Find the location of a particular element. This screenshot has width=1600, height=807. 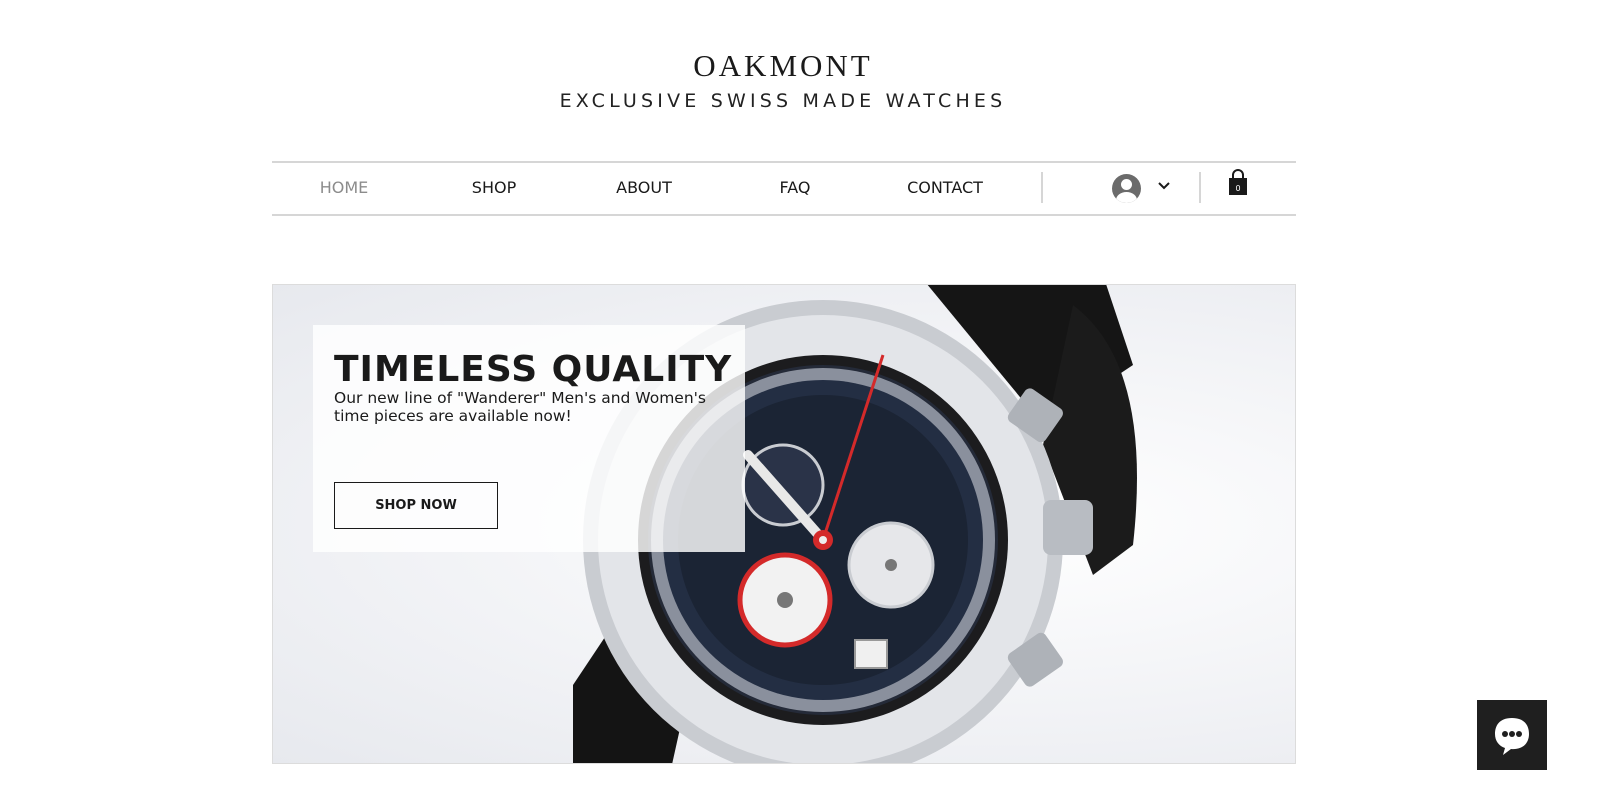

chat-button is located at coordinates (1512, 735).